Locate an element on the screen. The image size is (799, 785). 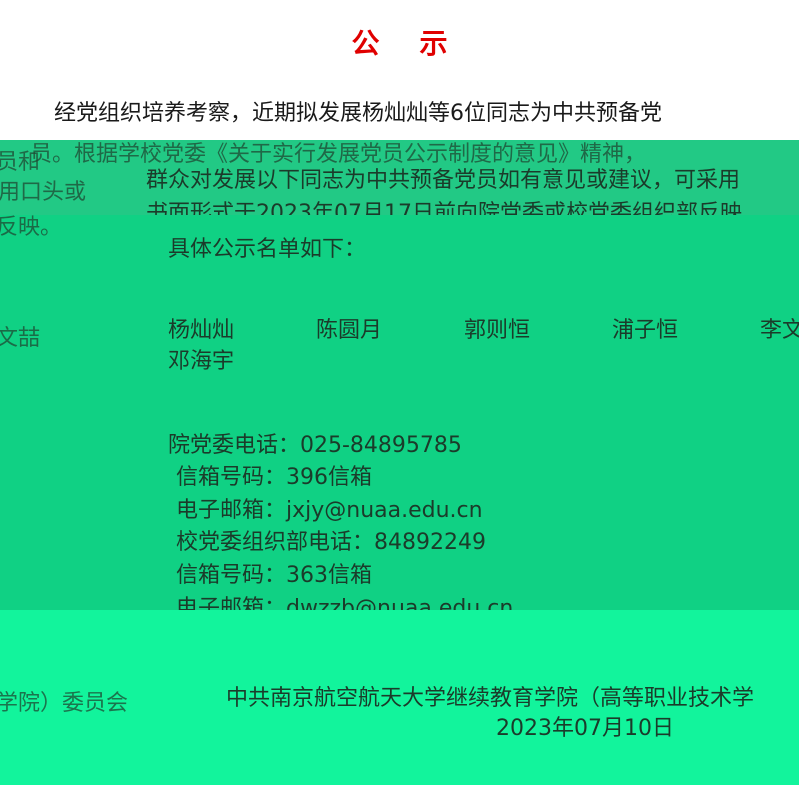
signature-org: 中共南京航空航天大学继续教育学院（高等职业技术学 is located at coordinates (490, 698).